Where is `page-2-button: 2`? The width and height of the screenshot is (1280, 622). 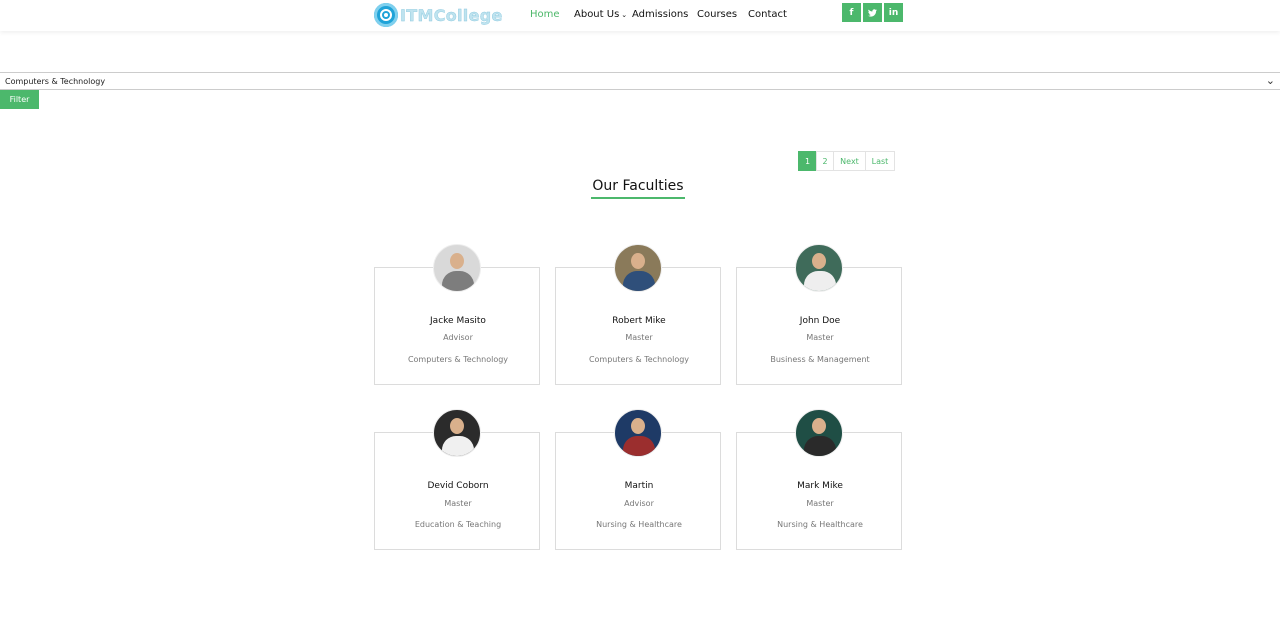
page-2-button: 2 is located at coordinates (825, 161).